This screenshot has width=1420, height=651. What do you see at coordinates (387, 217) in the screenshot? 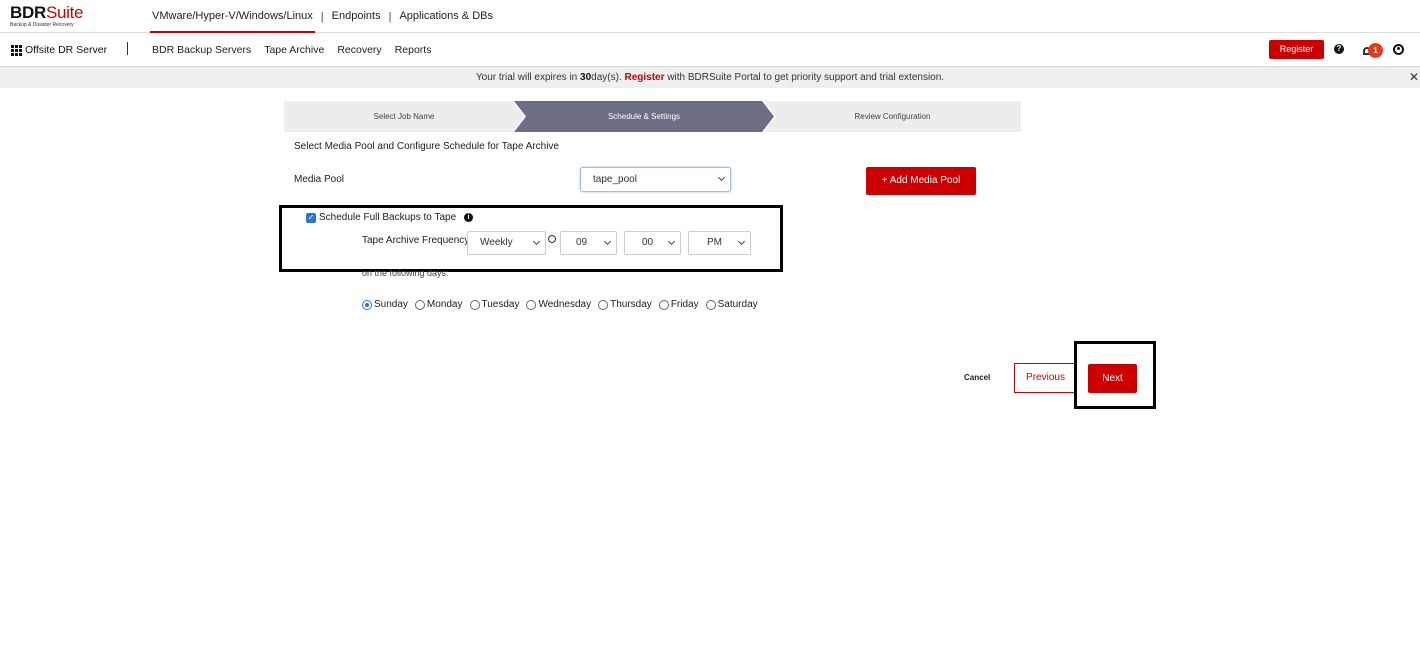
I see `schedule-full-backups-label: Schedule Full Backups to Tape` at bounding box center [387, 217].